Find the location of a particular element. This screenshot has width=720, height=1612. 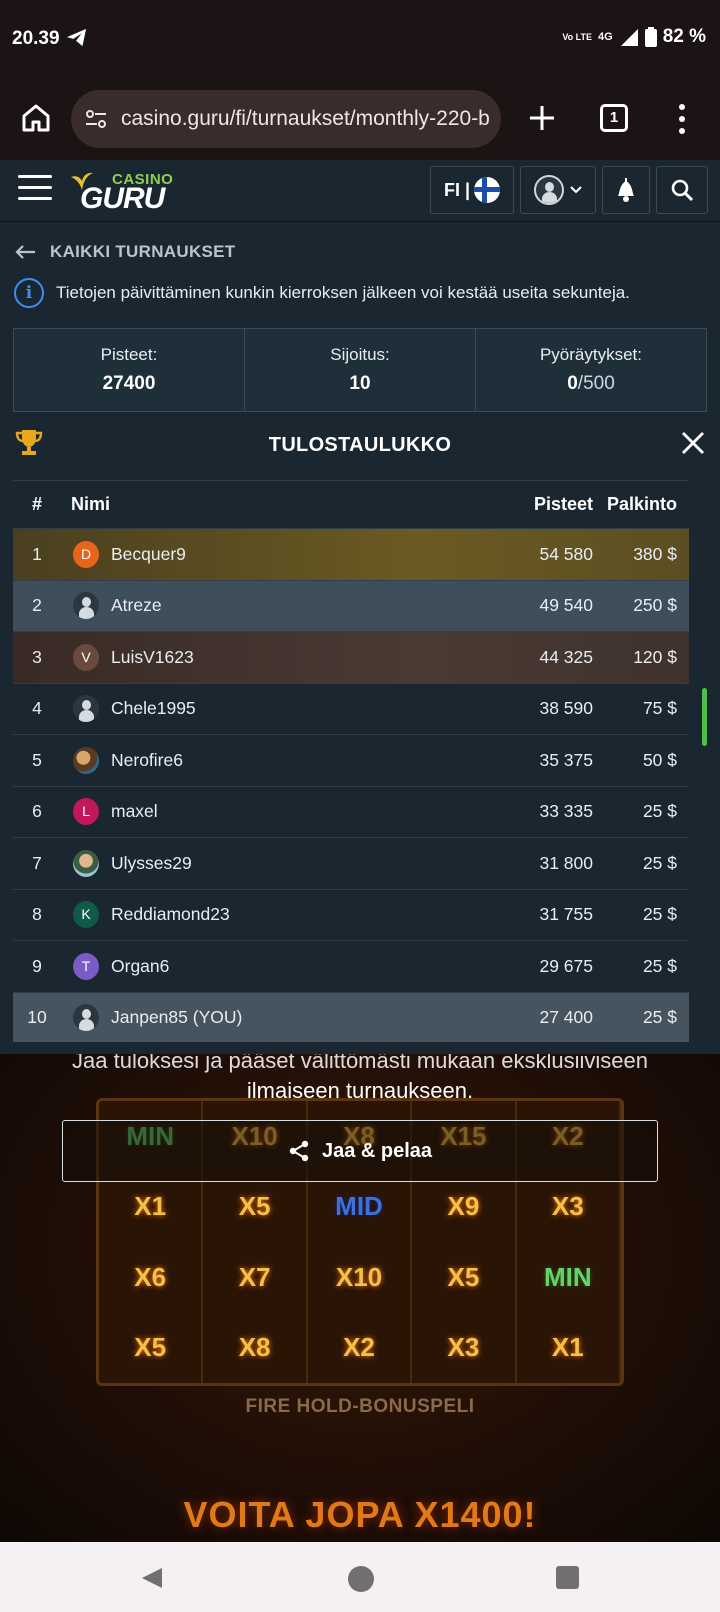

row-rank: 1 is located at coordinates (37, 553).